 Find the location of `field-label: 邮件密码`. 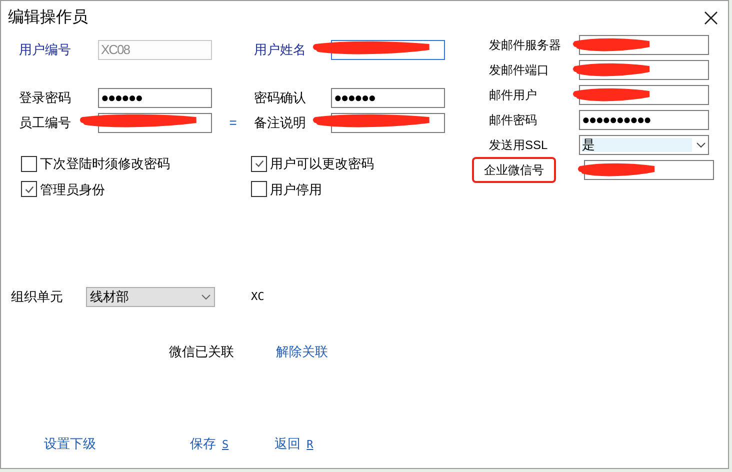

field-label: 邮件密码 is located at coordinates (513, 120).